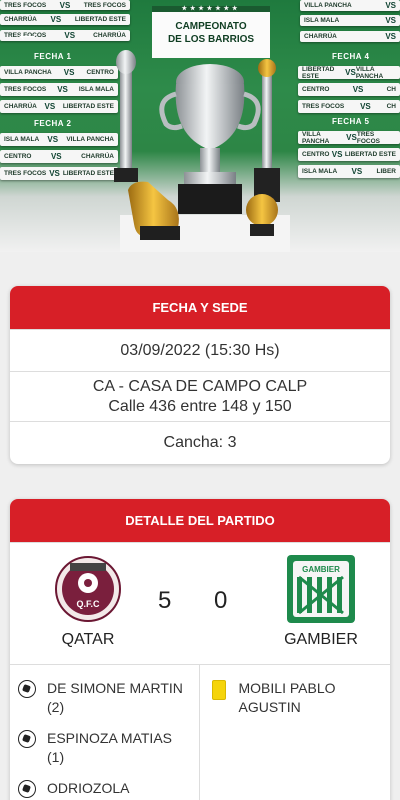 The image size is (400, 800). Describe the element at coordinates (351, 121) in the screenshot. I see `fecha-label: FECHA 5` at that location.